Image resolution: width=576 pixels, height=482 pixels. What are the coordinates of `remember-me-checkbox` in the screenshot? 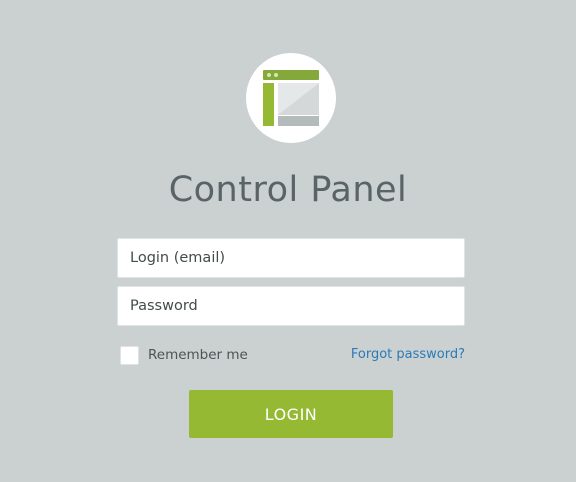 It's located at (129, 355).